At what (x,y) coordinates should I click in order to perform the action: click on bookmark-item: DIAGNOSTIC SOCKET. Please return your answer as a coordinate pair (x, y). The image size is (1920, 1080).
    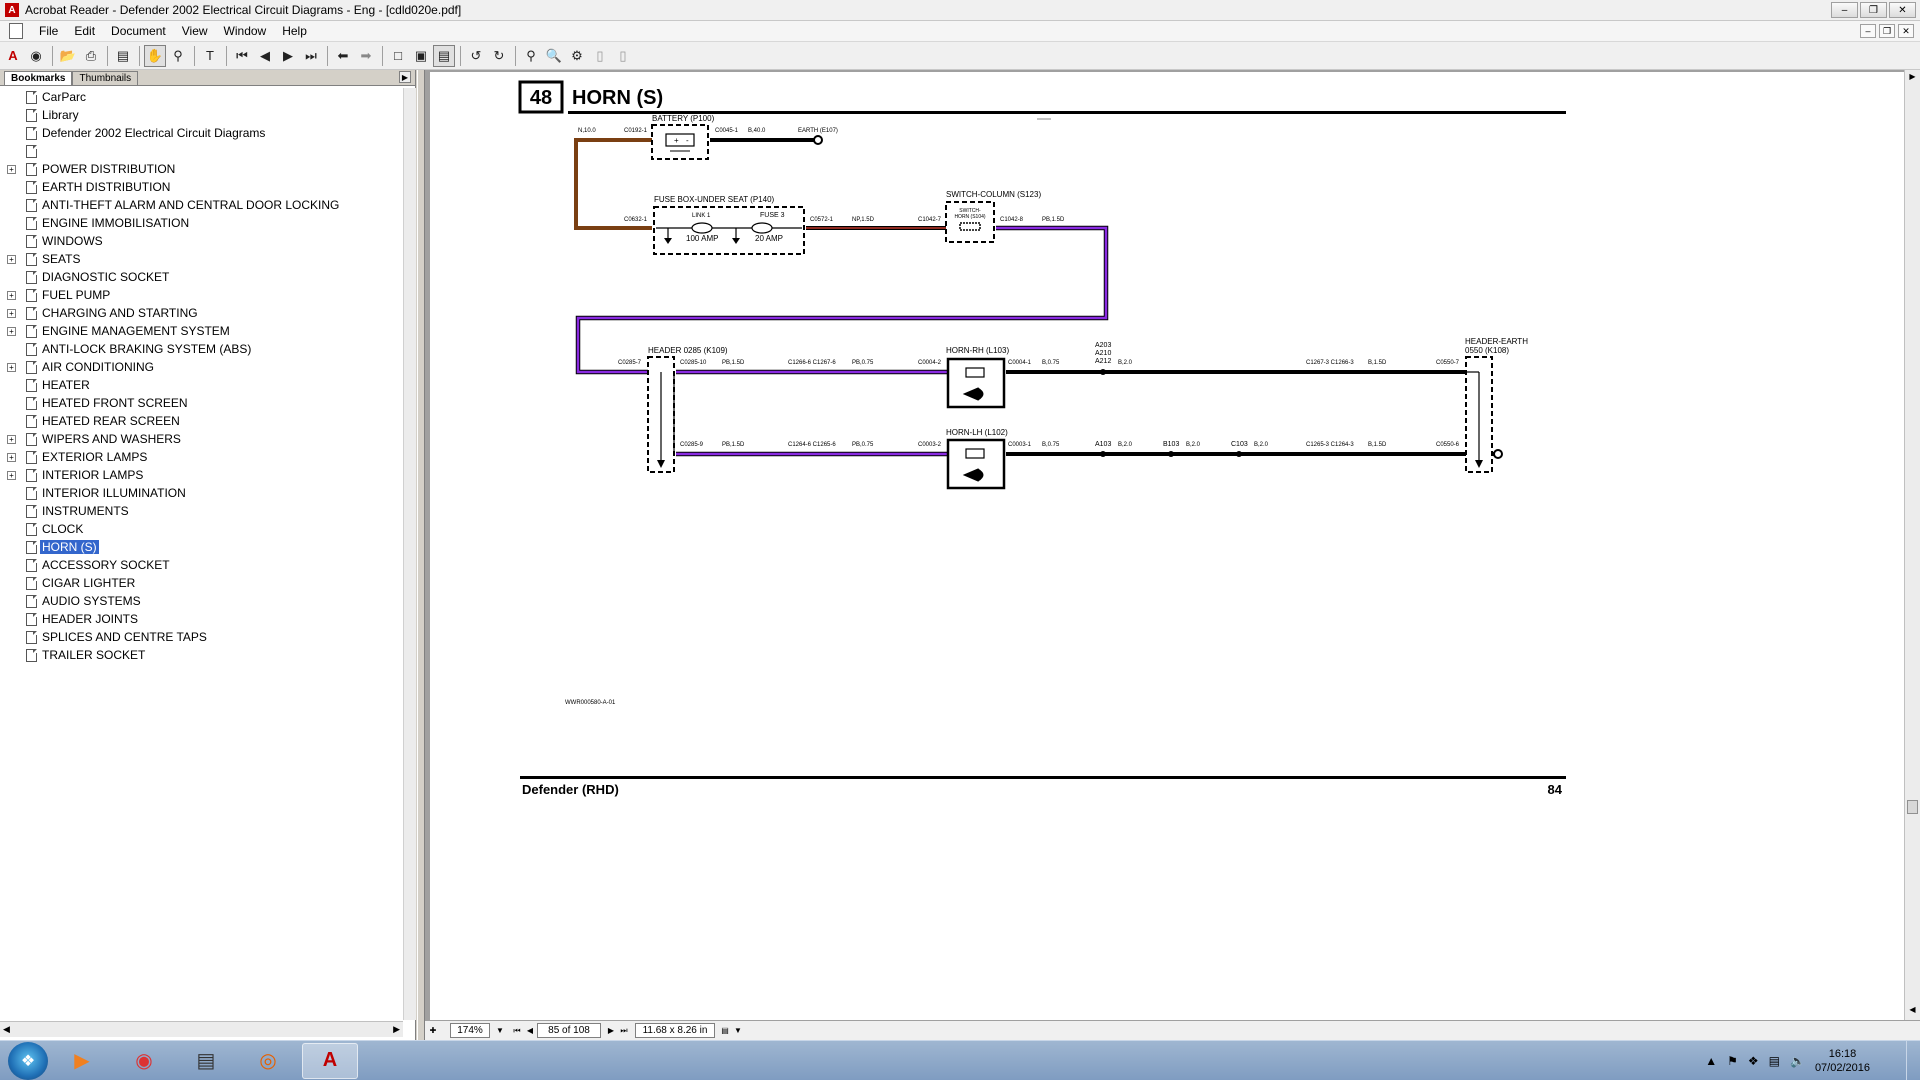
    Looking at the image, I should click on (201, 277).